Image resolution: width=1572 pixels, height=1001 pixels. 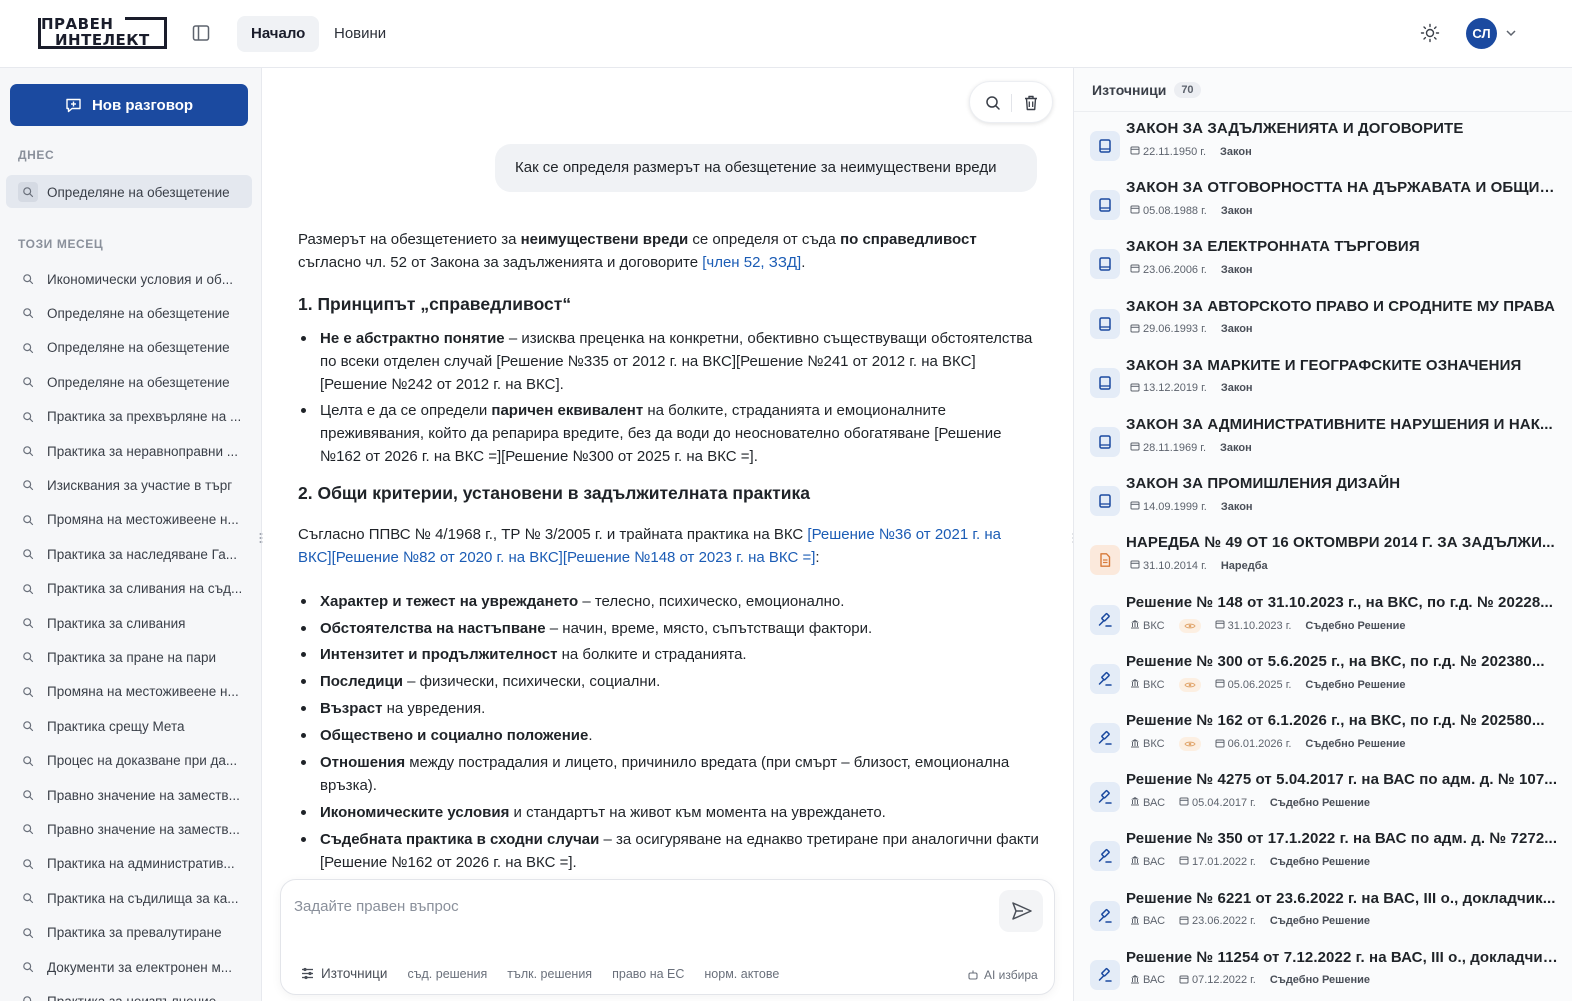 I want to click on chip-normative-acts: норм. актове, so click(x=741, y=974).